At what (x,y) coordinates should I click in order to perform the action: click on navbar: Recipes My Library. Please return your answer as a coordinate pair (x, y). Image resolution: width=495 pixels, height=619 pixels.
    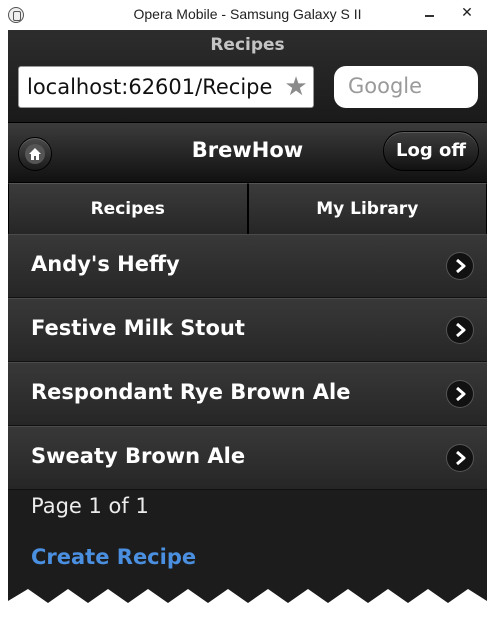
    Looking at the image, I should click on (247, 208).